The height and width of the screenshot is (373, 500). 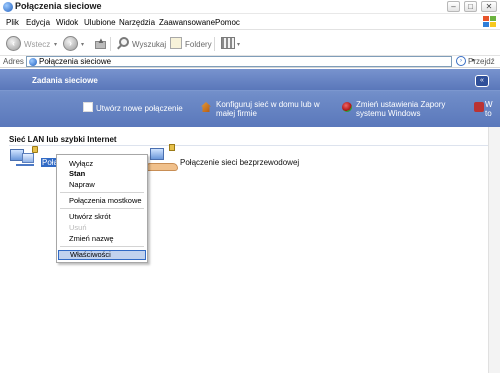 I want to click on ctx-bridge-connections: Połączenia mostkowe, so click(x=102, y=201).